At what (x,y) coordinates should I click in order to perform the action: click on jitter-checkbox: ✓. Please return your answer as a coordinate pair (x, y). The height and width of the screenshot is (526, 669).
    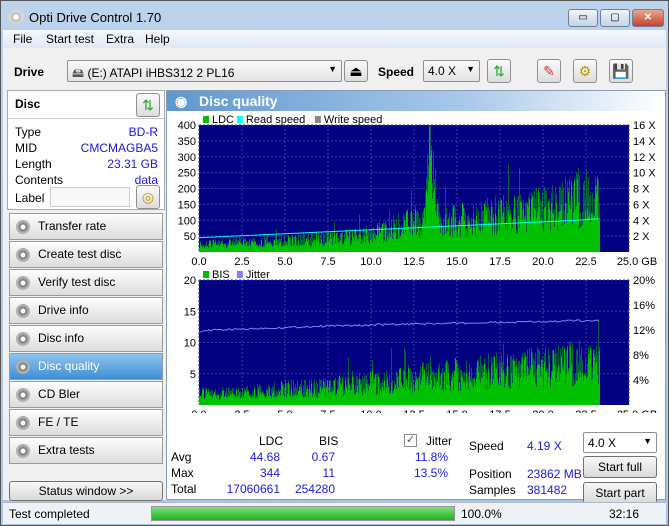
    Looking at the image, I should click on (410, 440).